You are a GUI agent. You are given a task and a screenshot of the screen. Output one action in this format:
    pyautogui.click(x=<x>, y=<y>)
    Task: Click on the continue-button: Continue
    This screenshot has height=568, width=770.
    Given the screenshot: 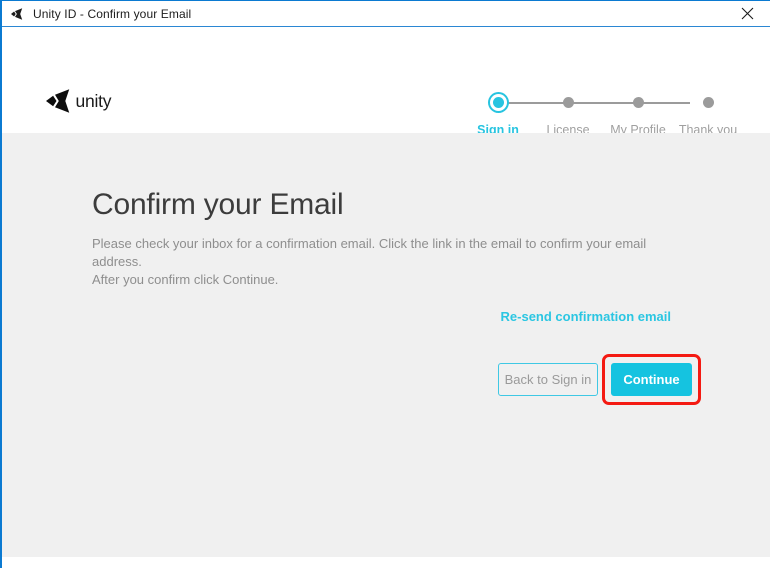 What is the action you would take?
    pyautogui.click(x=651, y=379)
    